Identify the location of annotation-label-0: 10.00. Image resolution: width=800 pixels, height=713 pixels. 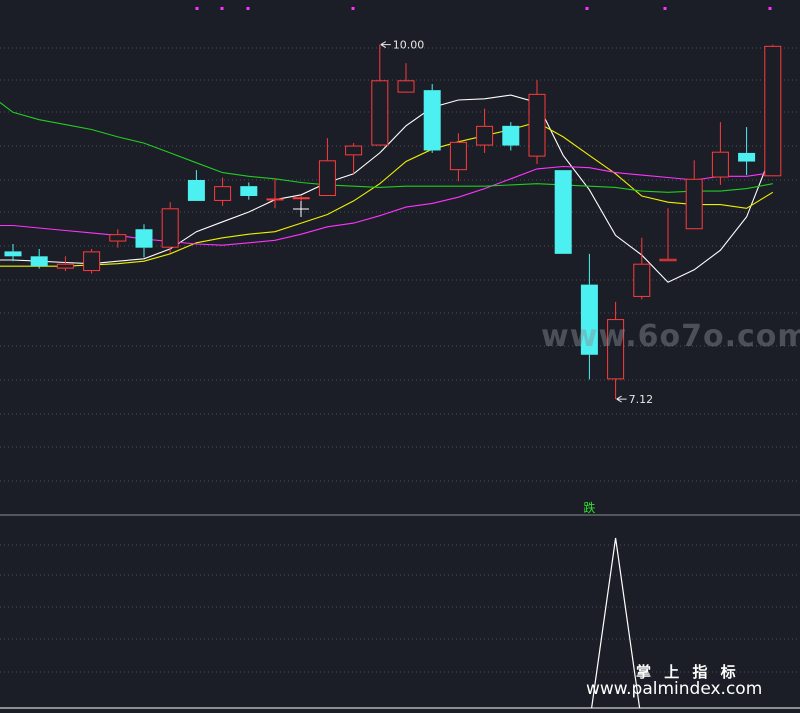
(409, 45).